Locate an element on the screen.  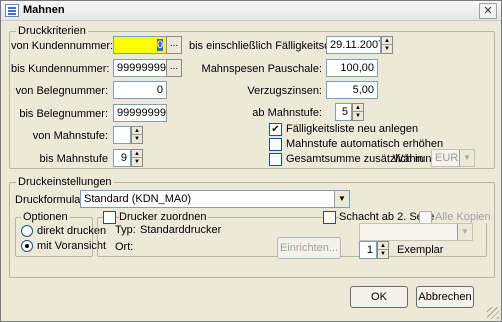
mahnstufe-auto-checkbox is located at coordinates (275, 144).